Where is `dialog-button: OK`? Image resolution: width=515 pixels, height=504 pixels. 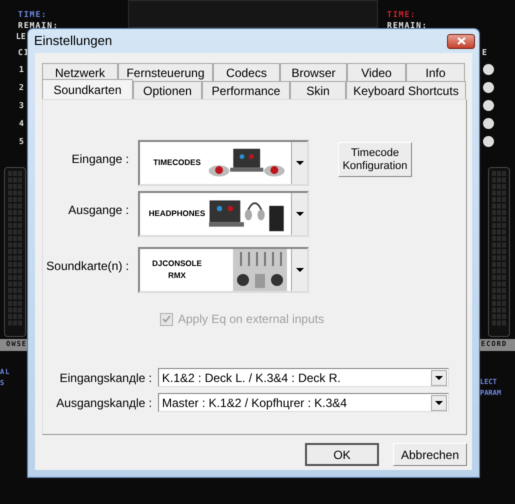
dialog-button: OK is located at coordinates (342, 454).